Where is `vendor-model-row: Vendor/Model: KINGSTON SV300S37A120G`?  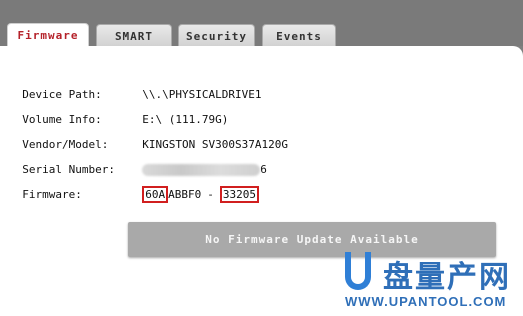 vendor-model-row: Vendor/Model: KINGSTON SV300S37A120G is located at coordinates (148, 138).